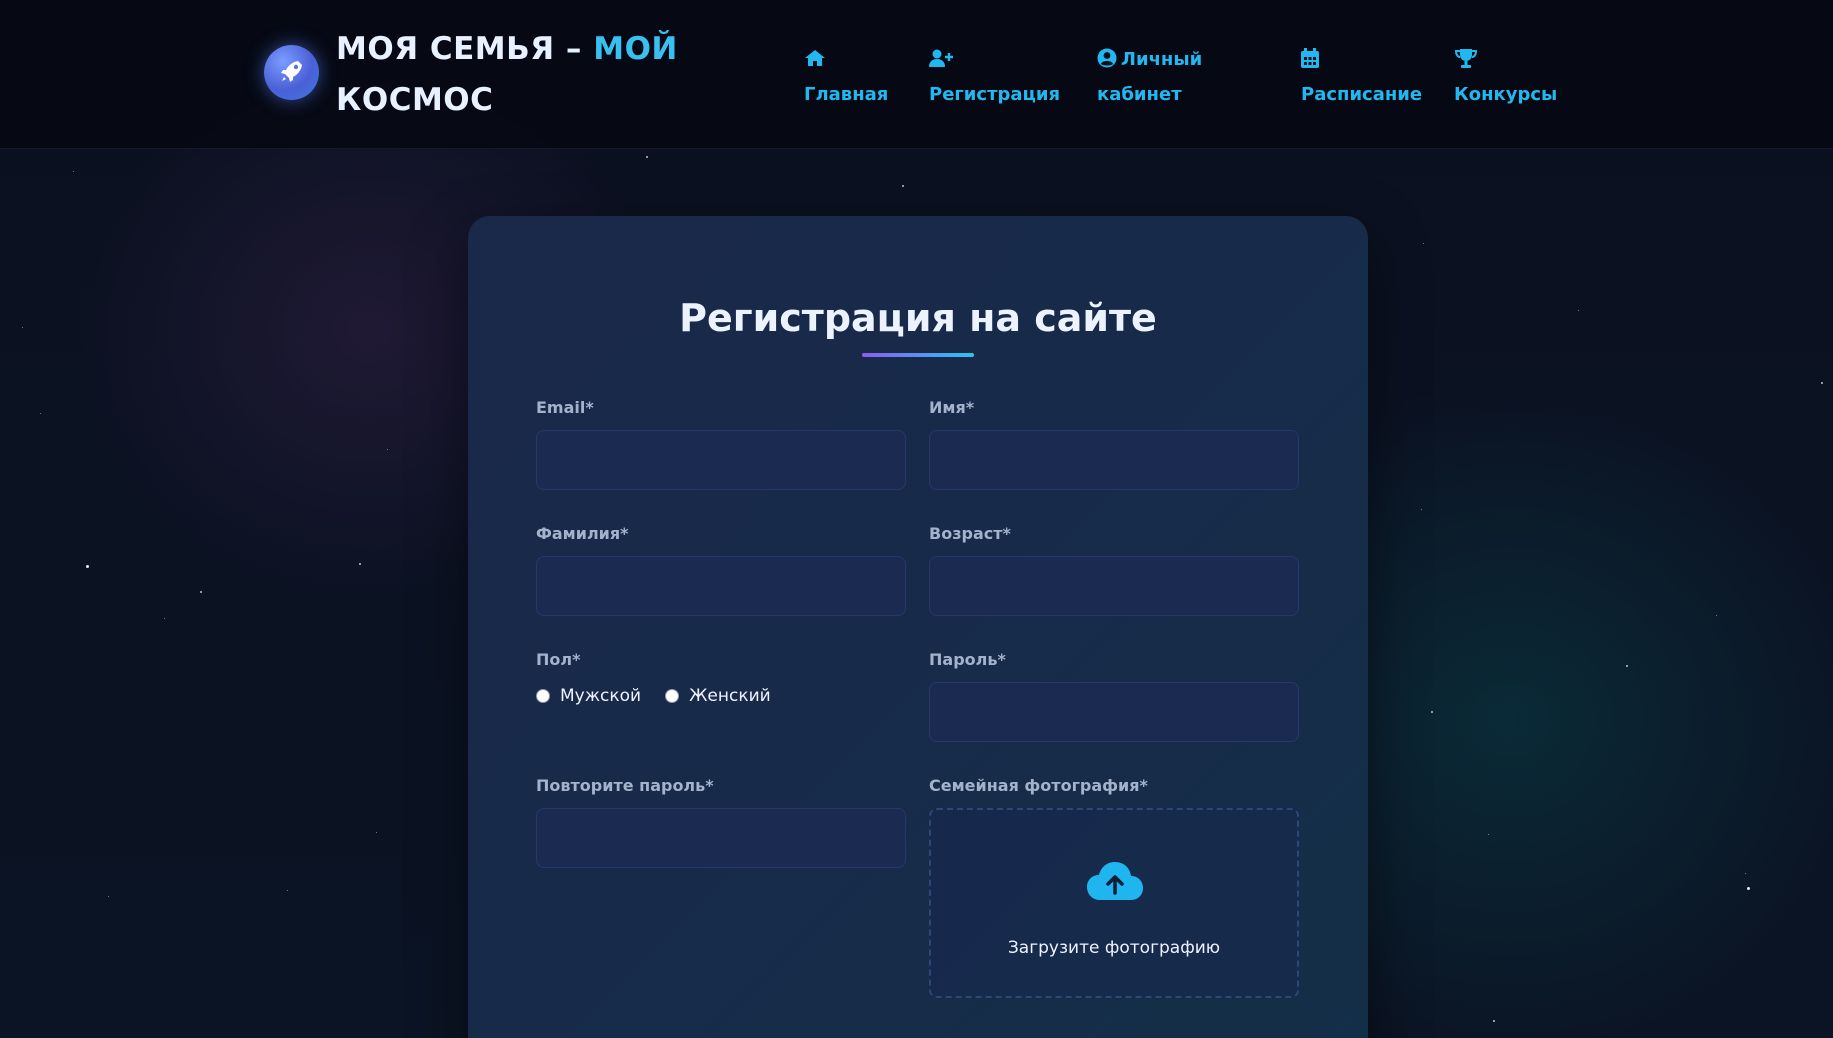 The width and height of the screenshot is (1833, 1038). Describe the element at coordinates (730, 696) in the screenshot. I see `gender-option-label: Женский` at that location.